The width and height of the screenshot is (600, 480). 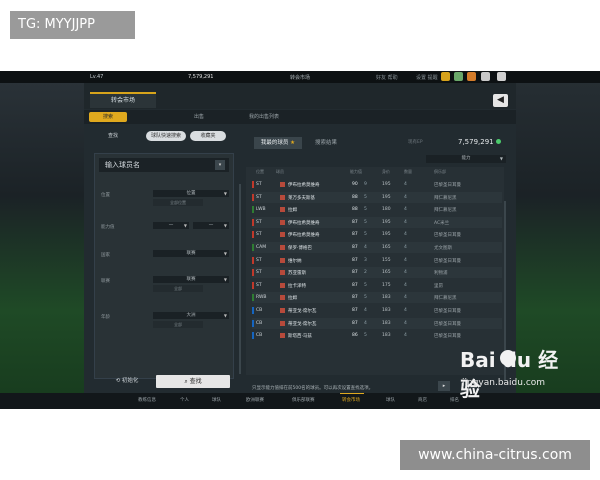 What do you see at coordinates (178, 324) in the screenshot?
I see `continent-sub-select: 全部` at bounding box center [178, 324].